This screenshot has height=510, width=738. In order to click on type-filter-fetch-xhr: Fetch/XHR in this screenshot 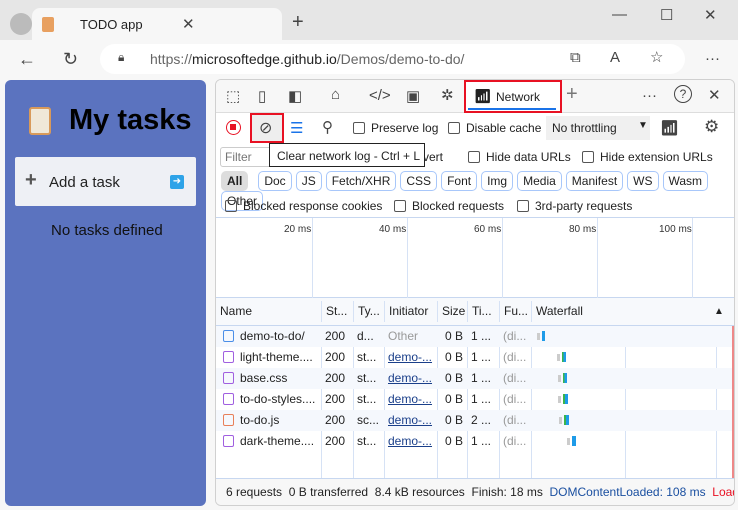, I will do `click(361, 181)`.